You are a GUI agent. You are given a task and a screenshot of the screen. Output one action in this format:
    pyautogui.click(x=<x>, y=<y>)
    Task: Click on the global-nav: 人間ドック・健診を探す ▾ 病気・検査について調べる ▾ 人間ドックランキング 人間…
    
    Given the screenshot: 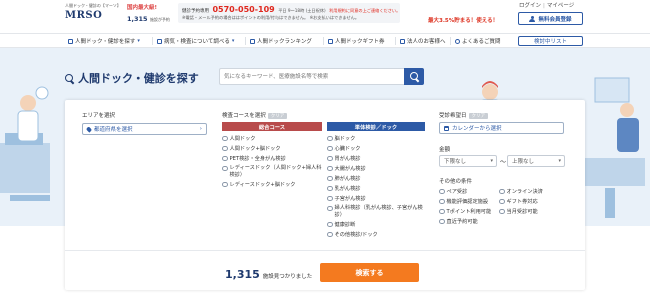 What is the action you would take?
    pyautogui.click(x=325, y=40)
    